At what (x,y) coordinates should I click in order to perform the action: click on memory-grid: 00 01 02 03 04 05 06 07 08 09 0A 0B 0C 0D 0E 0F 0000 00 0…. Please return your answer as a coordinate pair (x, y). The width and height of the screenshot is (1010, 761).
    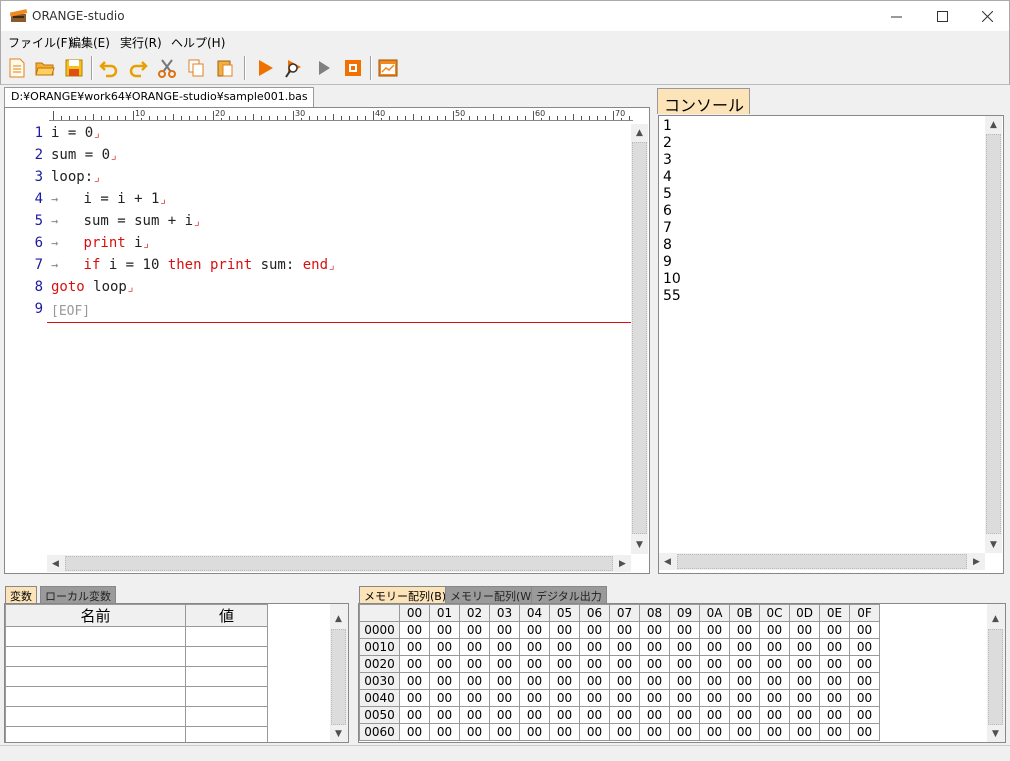
    Looking at the image, I should click on (682, 673).